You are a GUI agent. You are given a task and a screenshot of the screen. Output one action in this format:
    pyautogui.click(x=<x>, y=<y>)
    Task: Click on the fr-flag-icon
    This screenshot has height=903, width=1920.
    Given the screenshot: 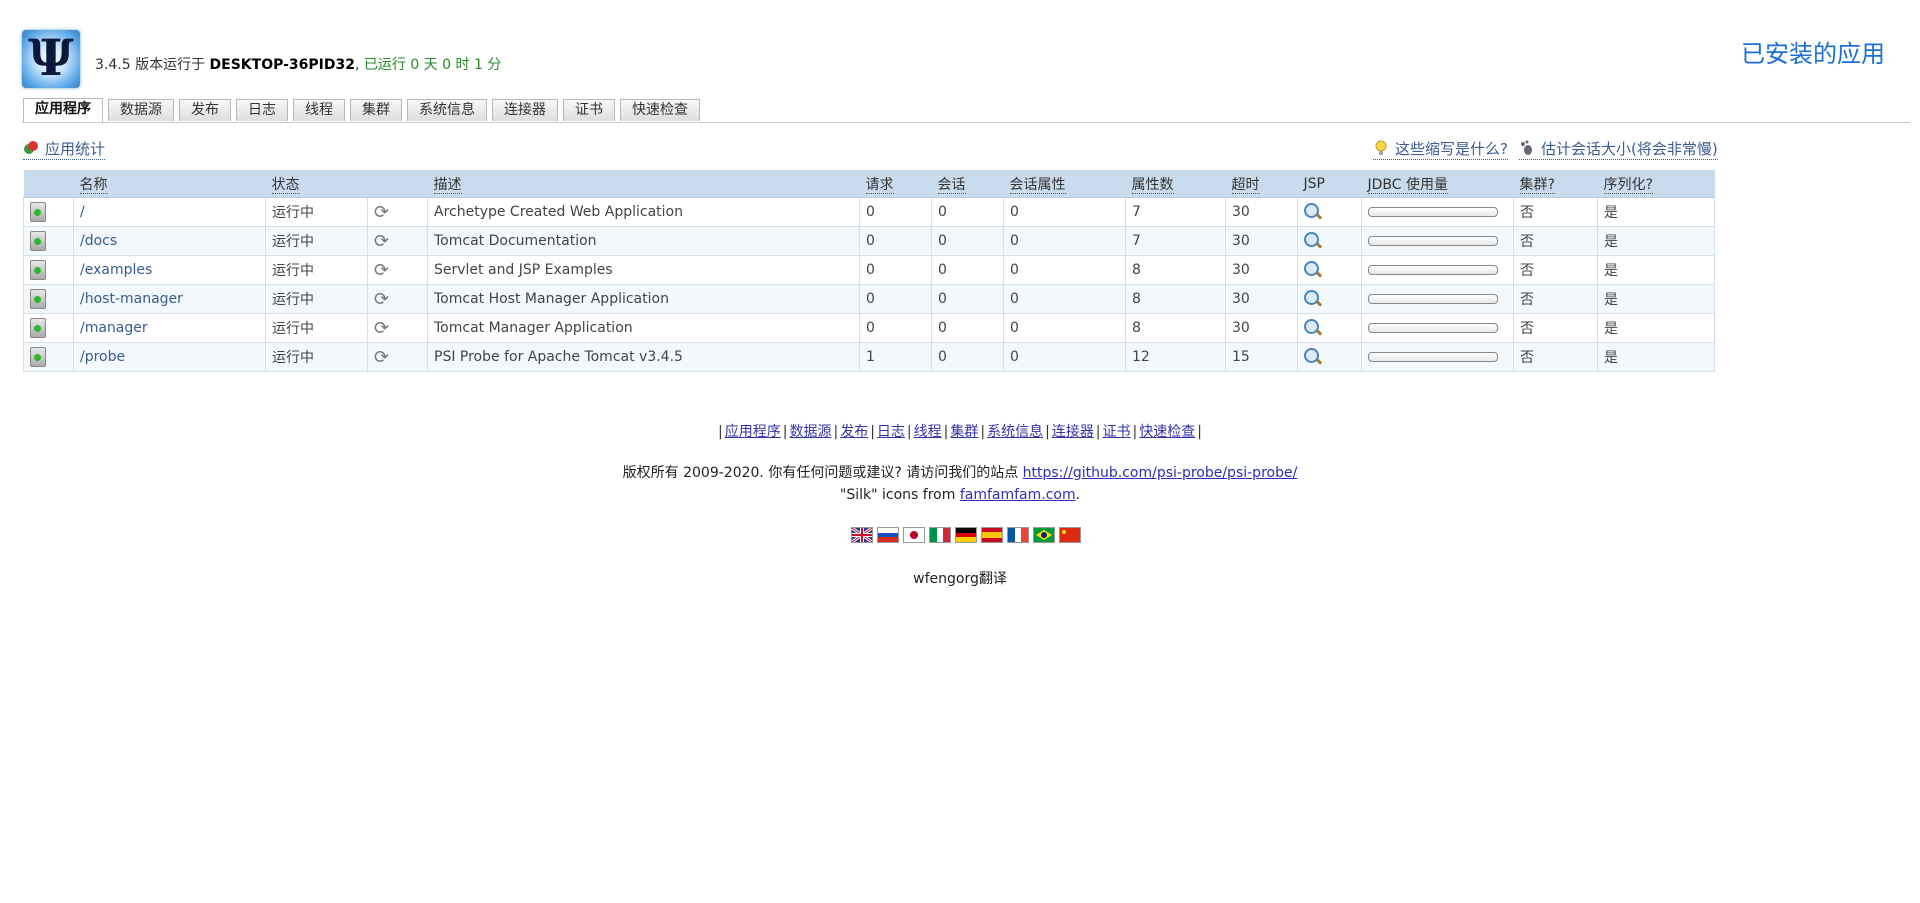 What is the action you would take?
    pyautogui.click(x=1018, y=535)
    